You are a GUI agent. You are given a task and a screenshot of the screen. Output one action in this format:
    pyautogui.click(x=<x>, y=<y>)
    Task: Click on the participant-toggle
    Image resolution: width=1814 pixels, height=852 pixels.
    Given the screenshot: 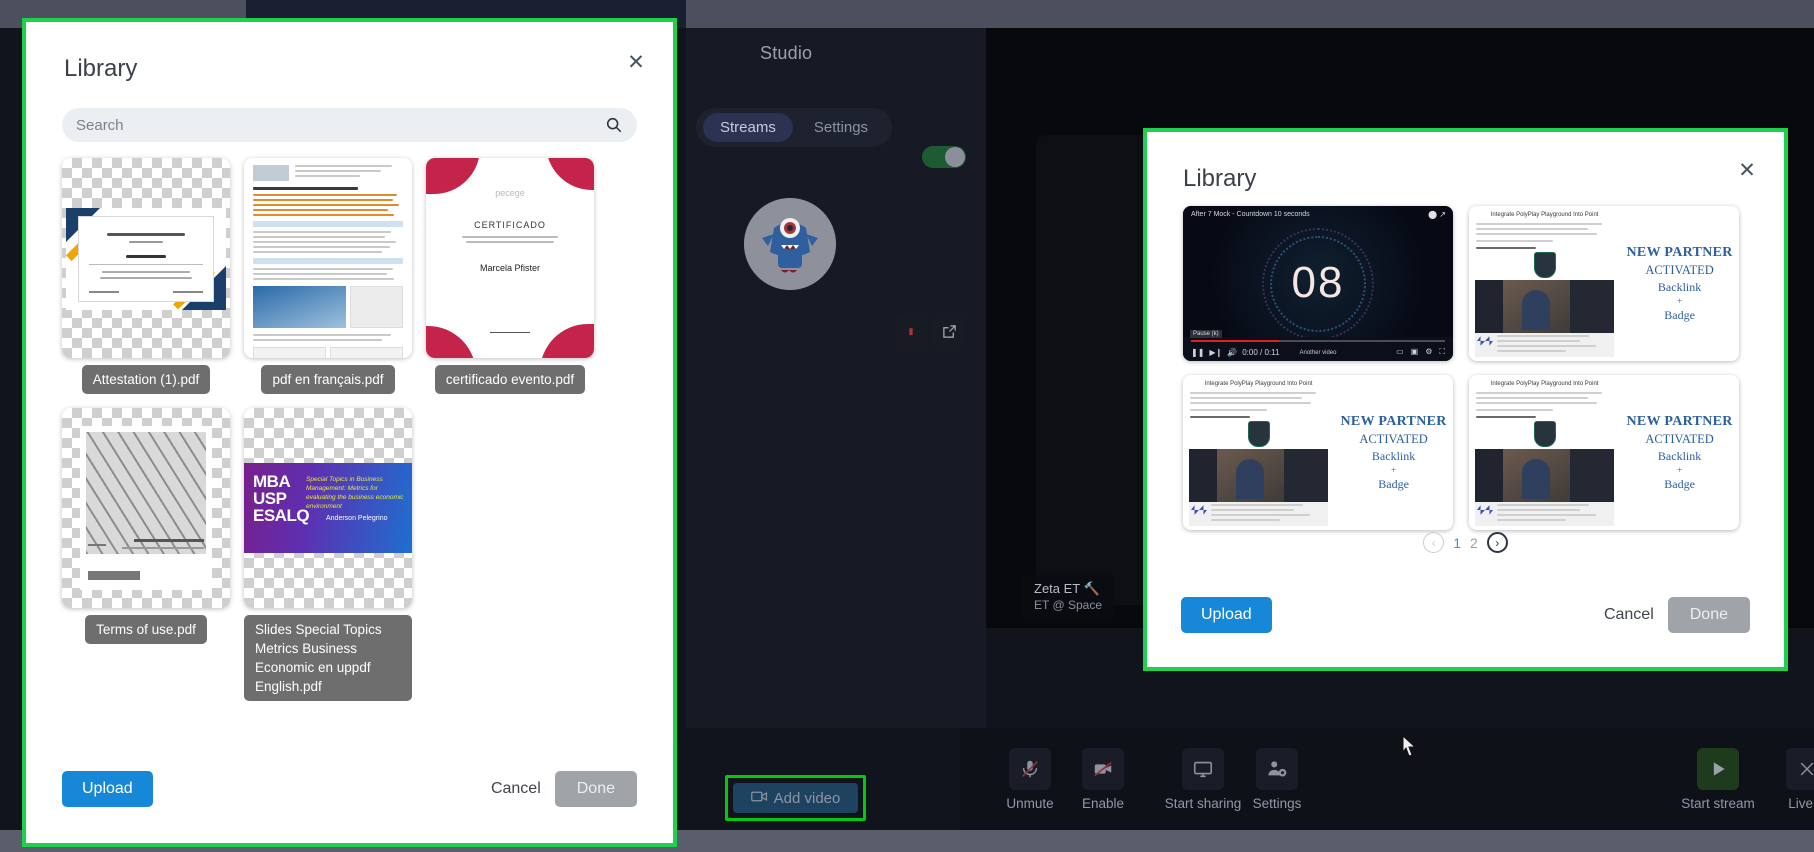 What is the action you would take?
    pyautogui.click(x=944, y=157)
    